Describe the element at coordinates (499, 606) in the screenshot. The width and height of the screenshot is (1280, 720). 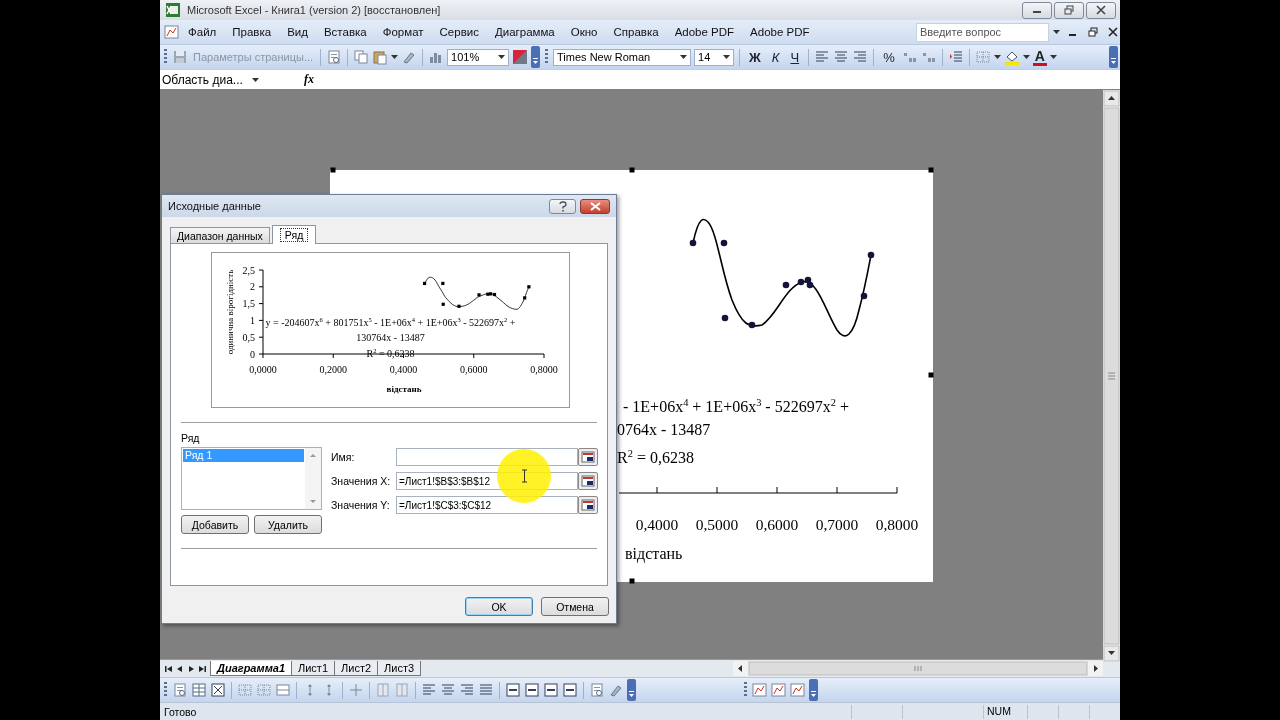
I see `ok-button: OK` at that location.